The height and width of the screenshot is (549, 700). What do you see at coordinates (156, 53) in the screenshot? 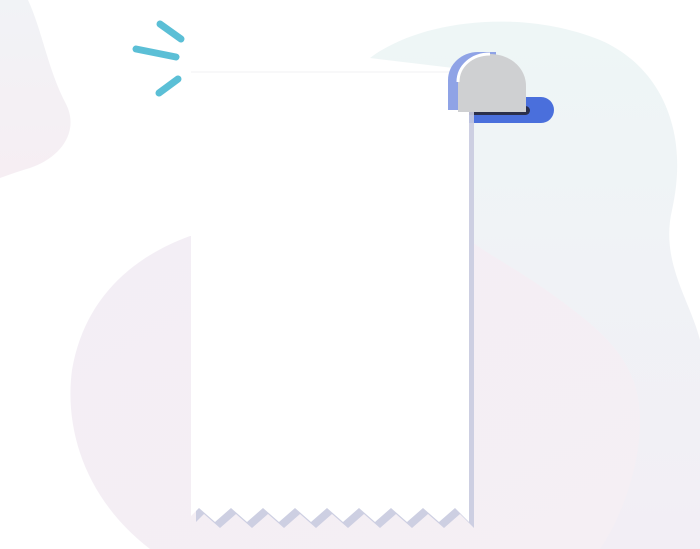
I see `spark-line-middle` at bounding box center [156, 53].